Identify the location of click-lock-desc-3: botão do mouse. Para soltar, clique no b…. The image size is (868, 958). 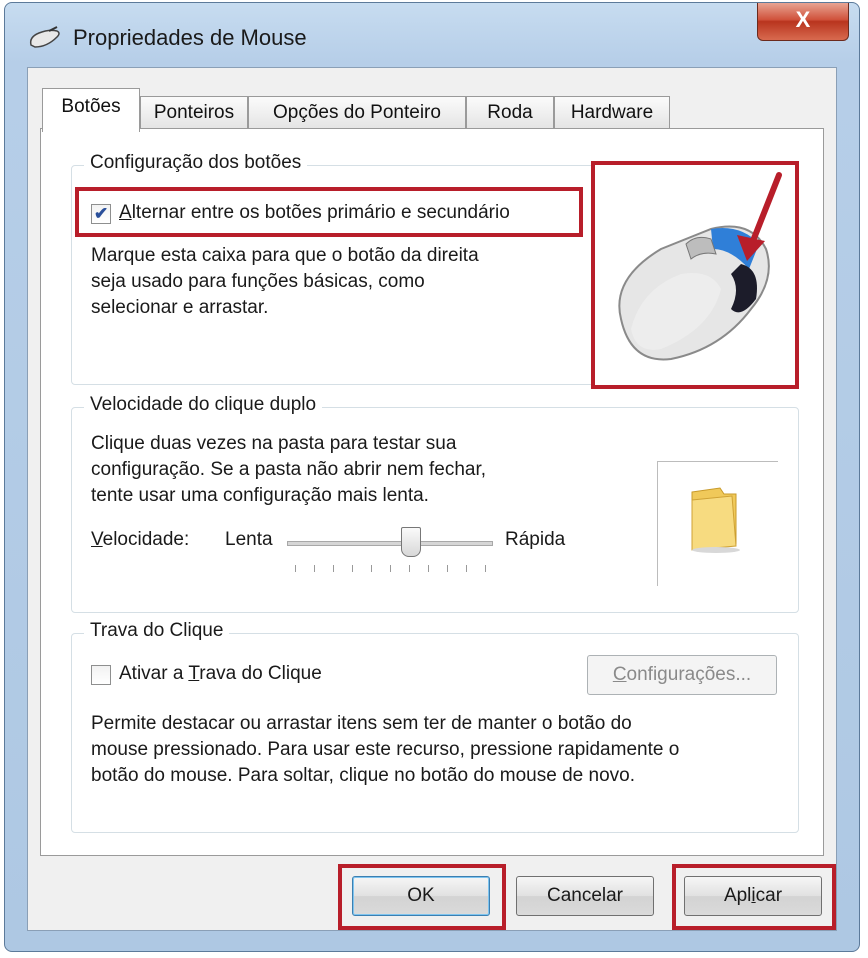
(363, 775).